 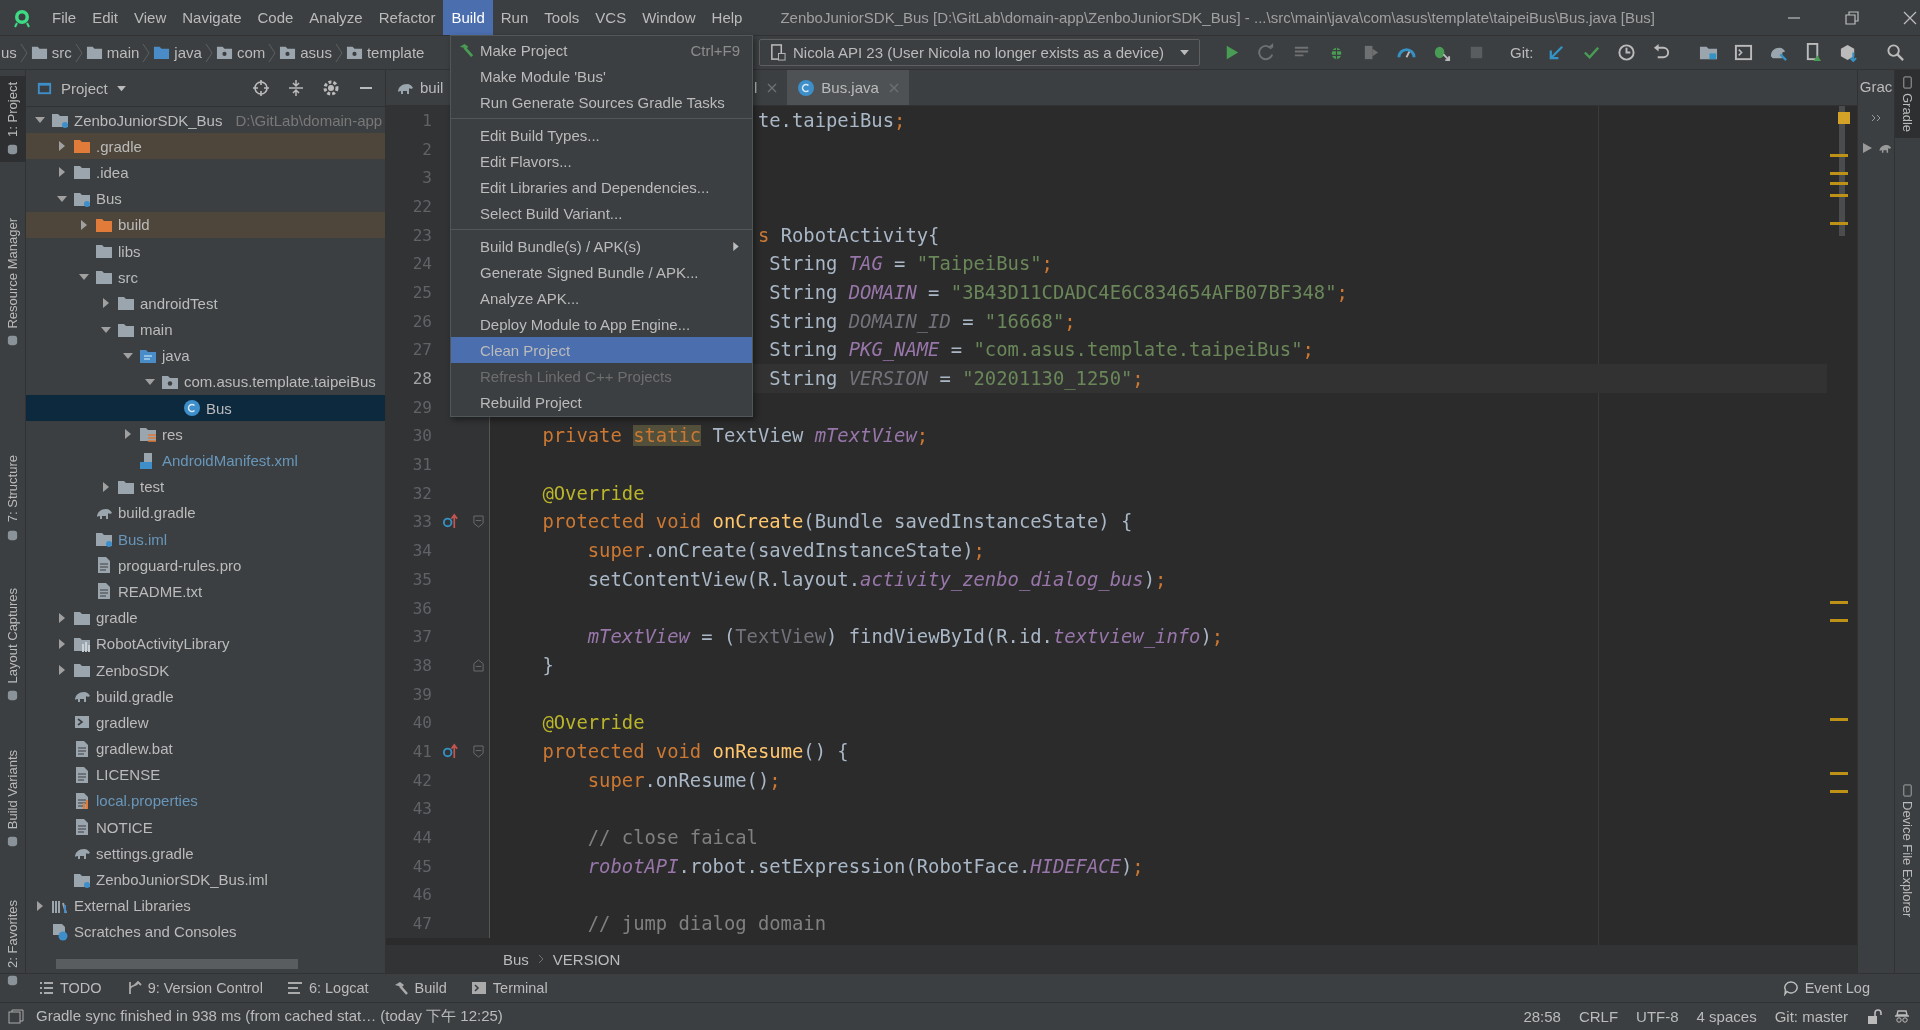 What do you see at coordinates (905, 637) in the screenshot?
I see `code-line: mTextView = (TextView) findViewById(R.id.textview_info);` at bounding box center [905, 637].